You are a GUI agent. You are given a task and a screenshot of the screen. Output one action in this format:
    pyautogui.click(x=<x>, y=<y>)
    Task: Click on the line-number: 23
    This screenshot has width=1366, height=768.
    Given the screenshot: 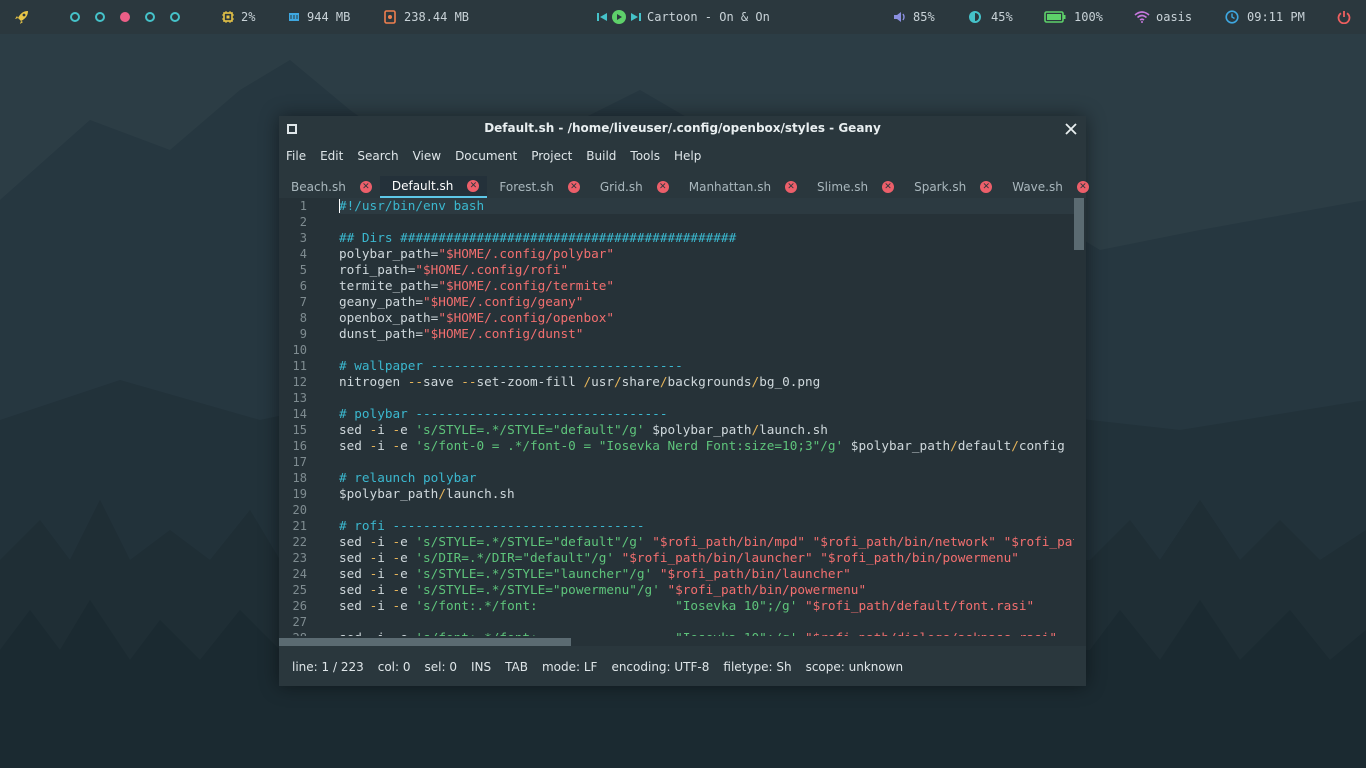 What is the action you would take?
    pyautogui.click(x=299, y=558)
    